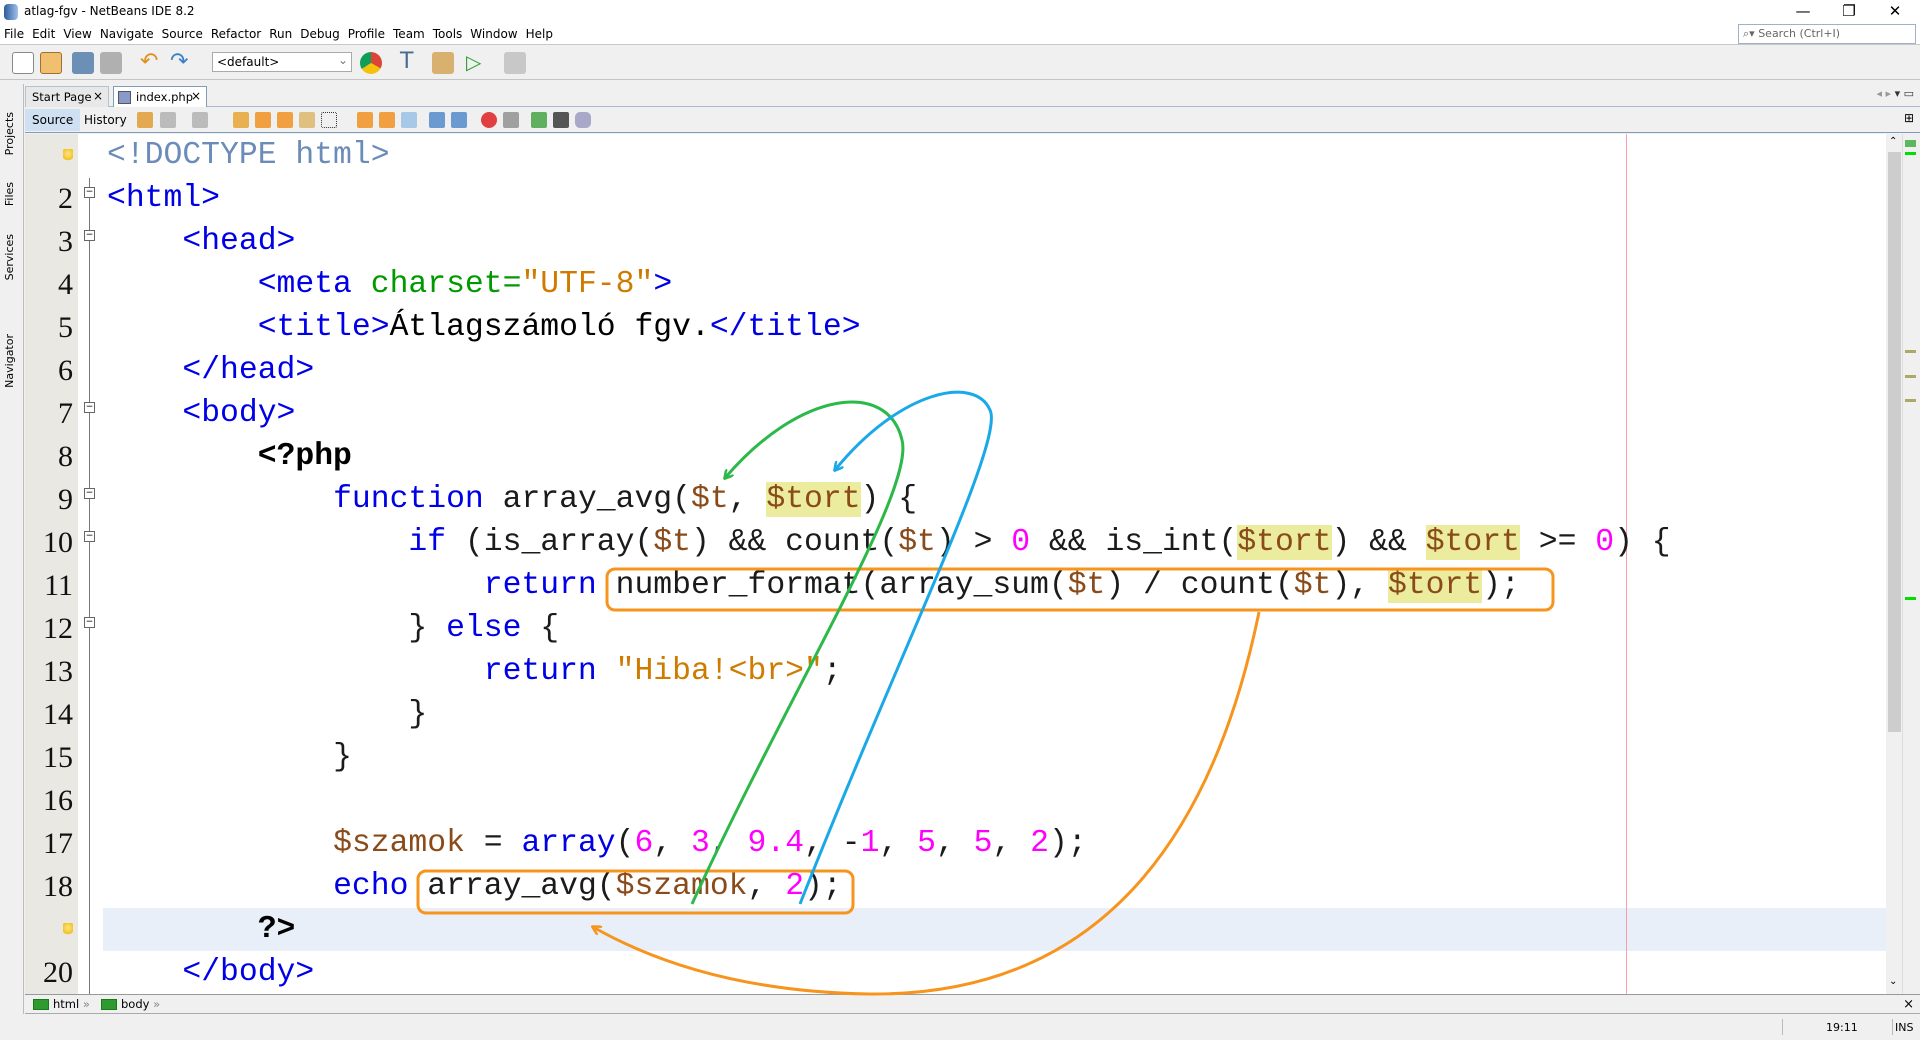 The width and height of the screenshot is (1920, 1040). What do you see at coordinates (1893, 981) in the screenshot?
I see `scroll-down-icon: ⌄` at bounding box center [1893, 981].